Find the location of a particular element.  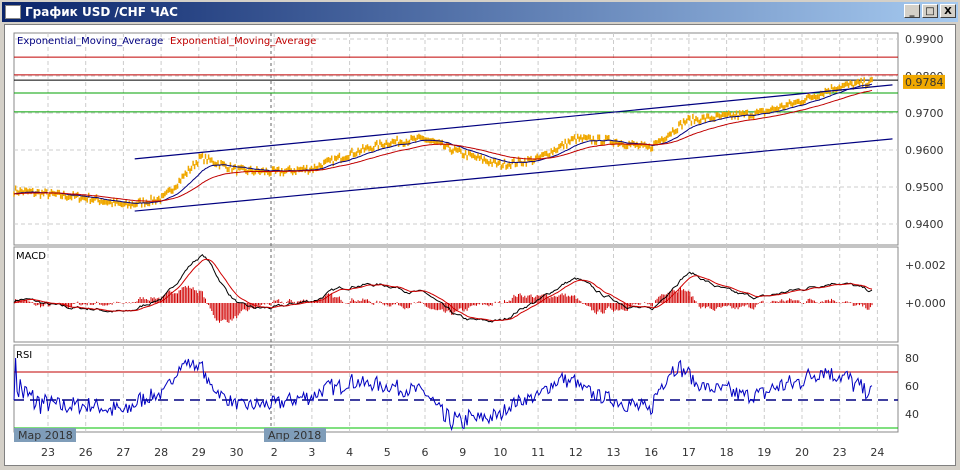

legend-ema1: Exponential_Moving_Average is located at coordinates (90, 41).